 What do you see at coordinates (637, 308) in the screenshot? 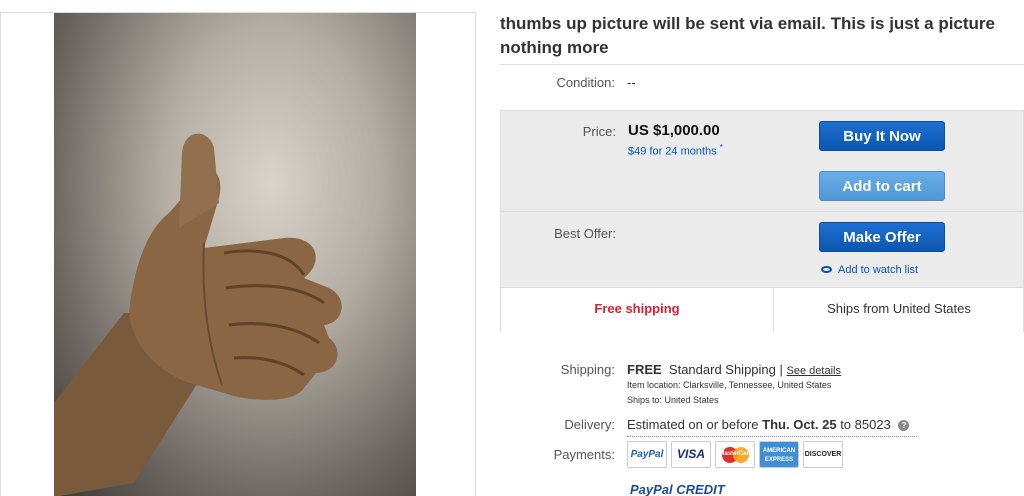
I see `free-shipping-badge: Free shipping` at bounding box center [637, 308].